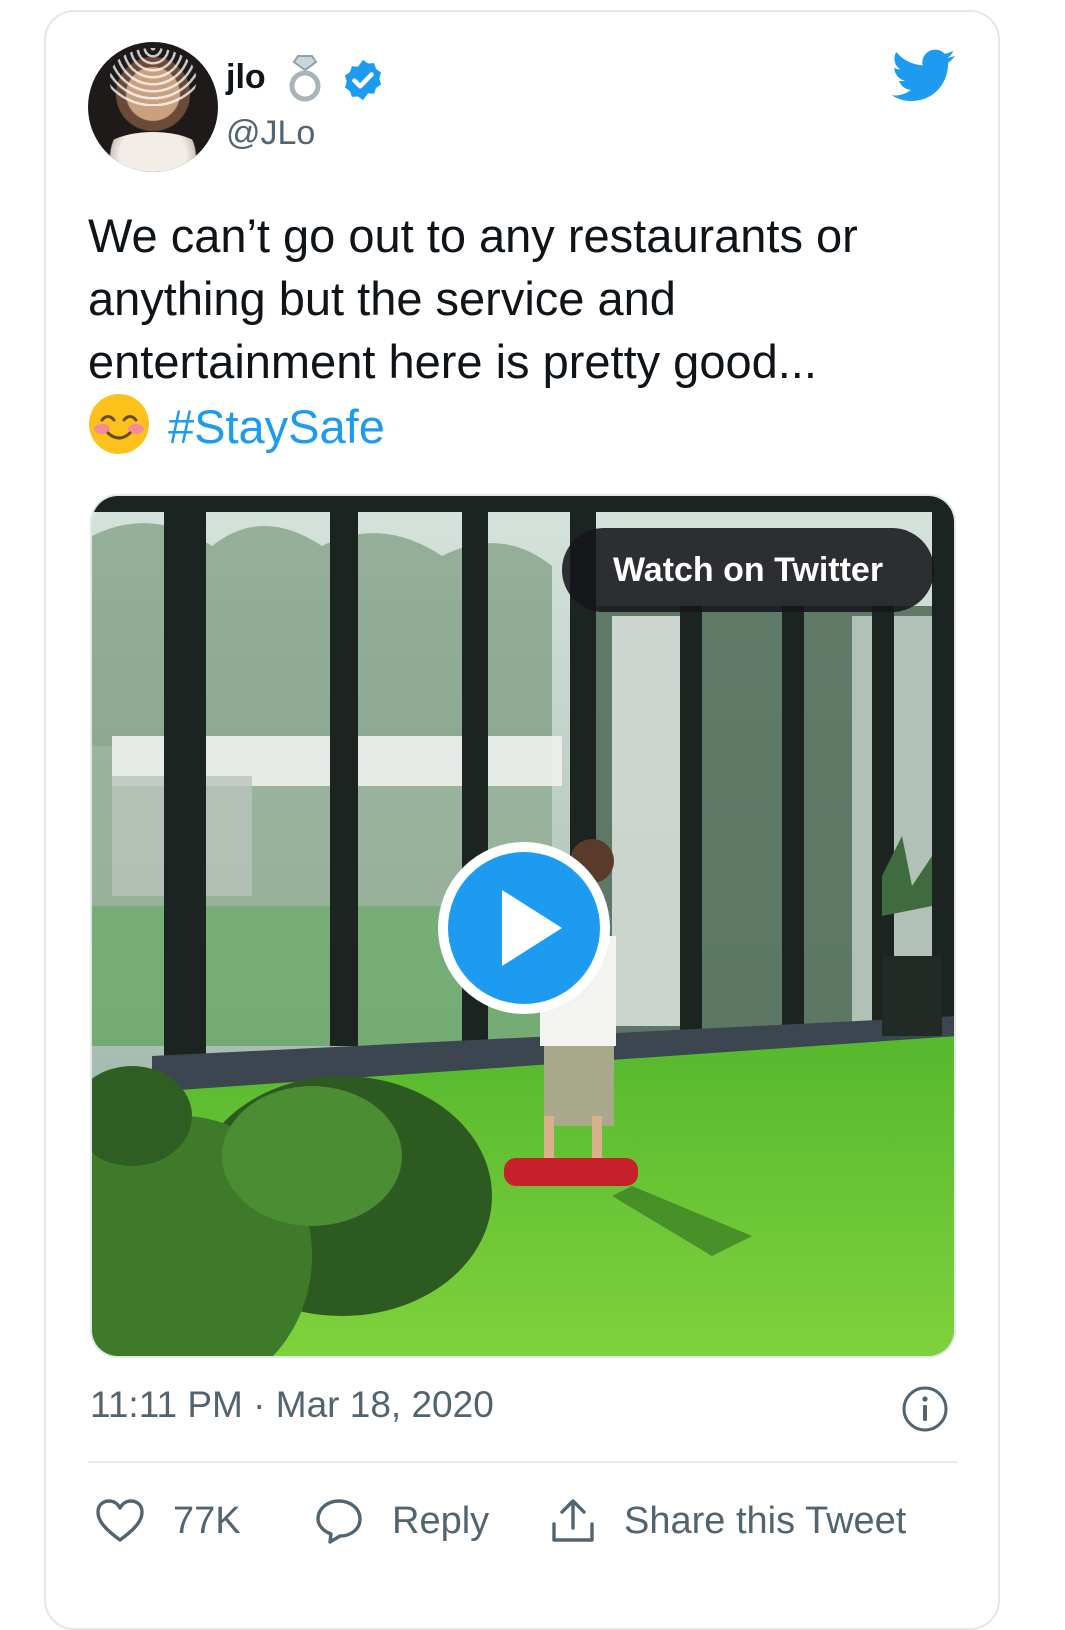 The width and height of the screenshot is (1065, 1630). I want to click on tweet-actions: 77K Reply Share this Tweet, so click(532, 1521).